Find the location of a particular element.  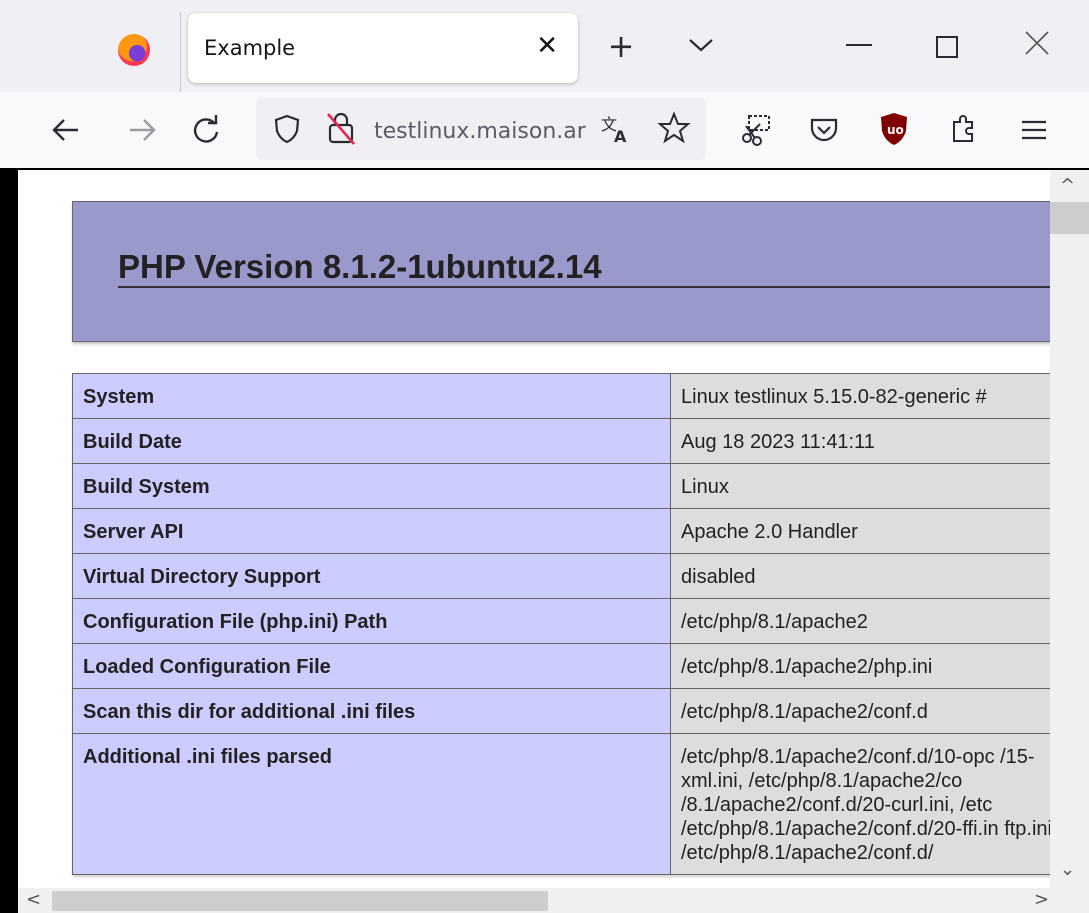

scroll-up-icon: ^ is located at coordinates (1067, 186).